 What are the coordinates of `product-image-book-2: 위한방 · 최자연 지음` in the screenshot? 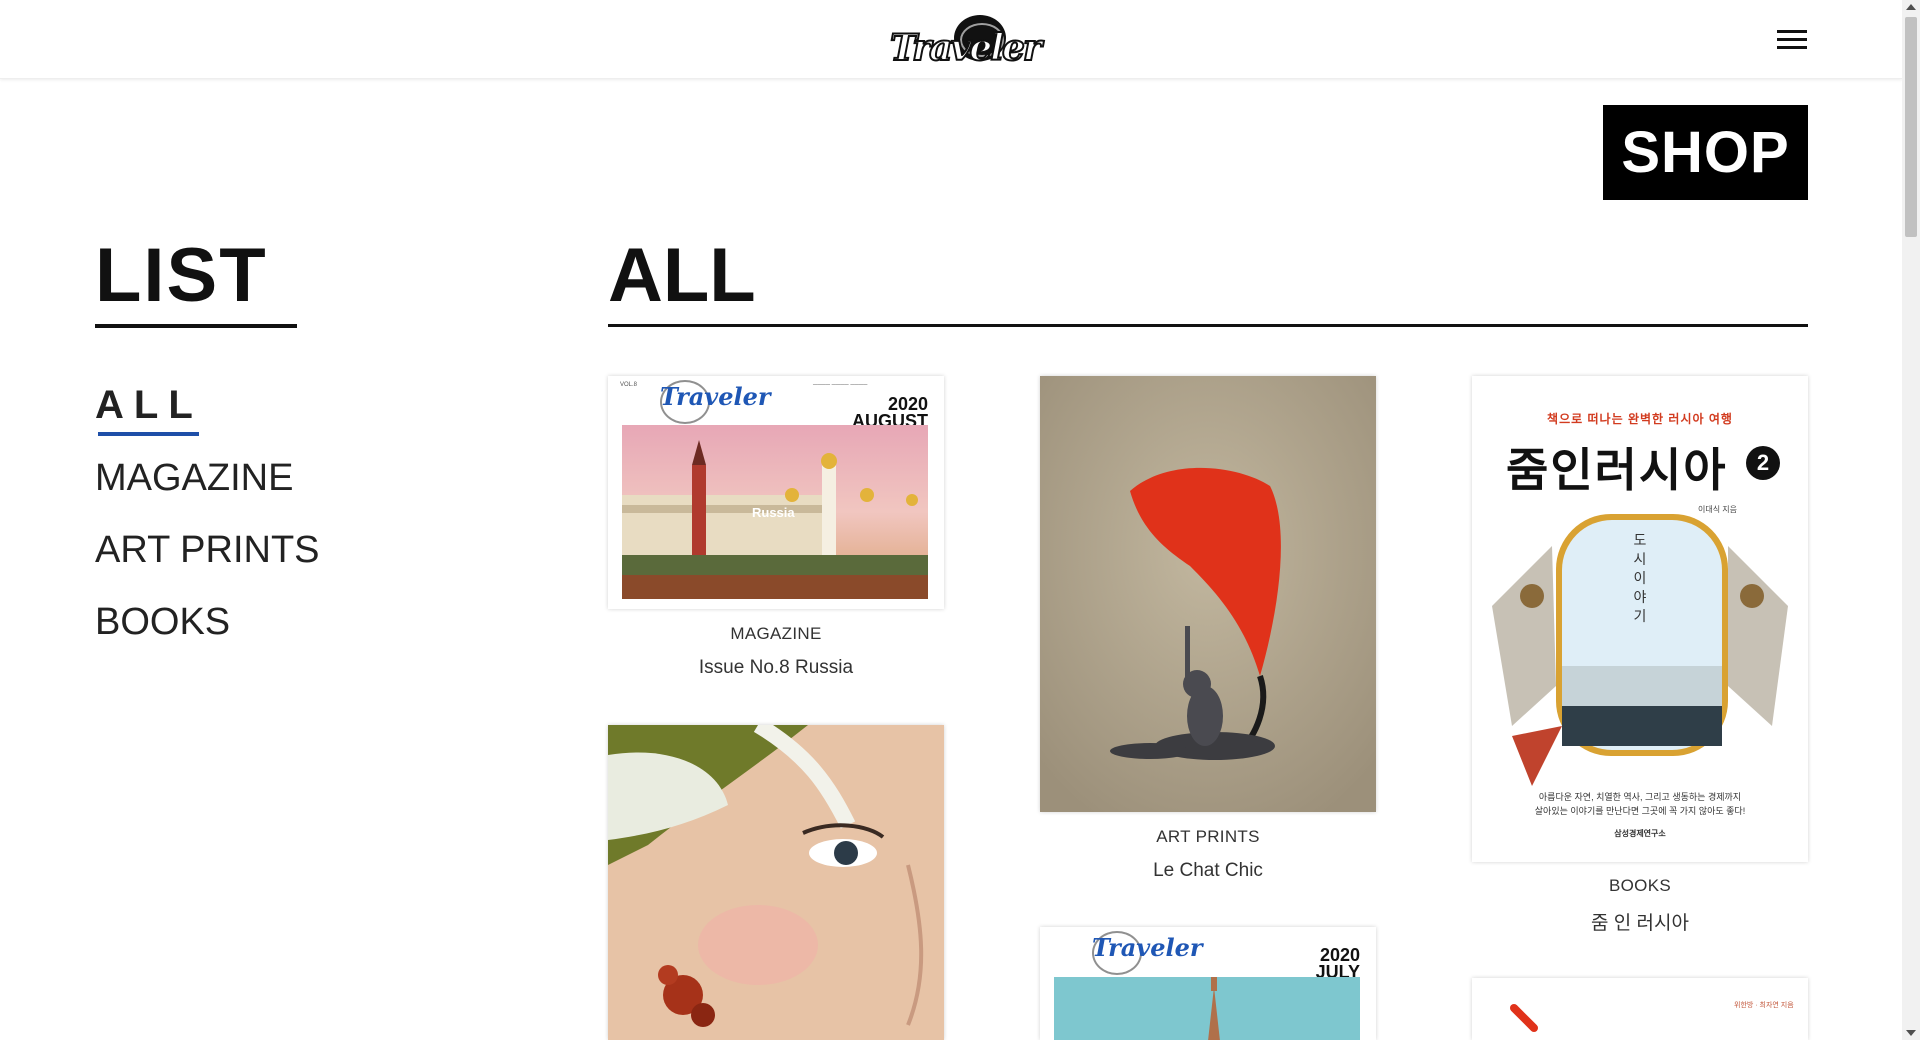 It's located at (1640, 1009).